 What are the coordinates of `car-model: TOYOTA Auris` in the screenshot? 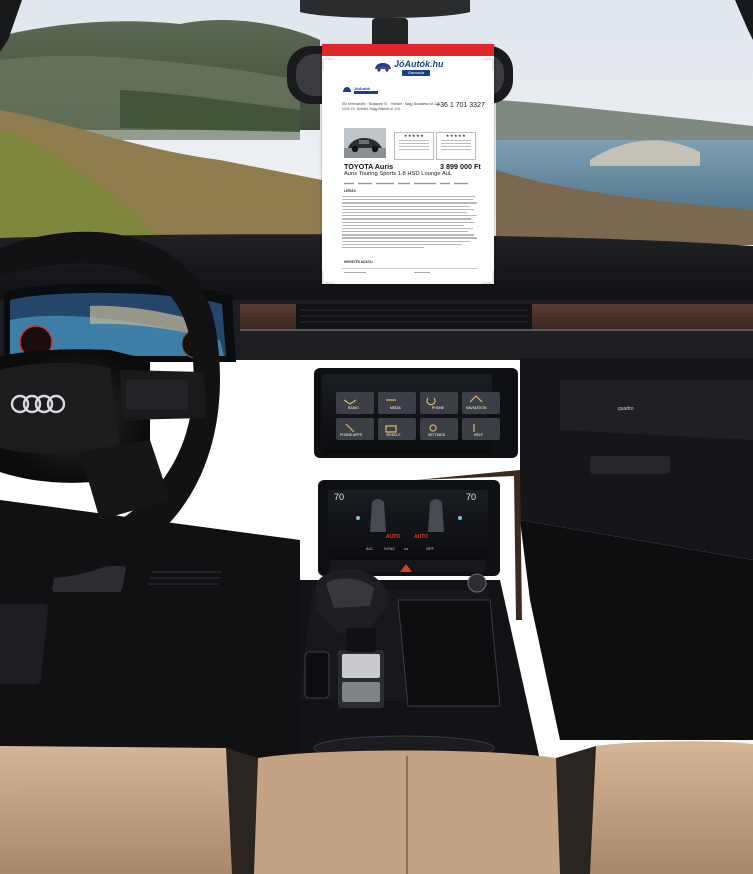 It's located at (369, 166).